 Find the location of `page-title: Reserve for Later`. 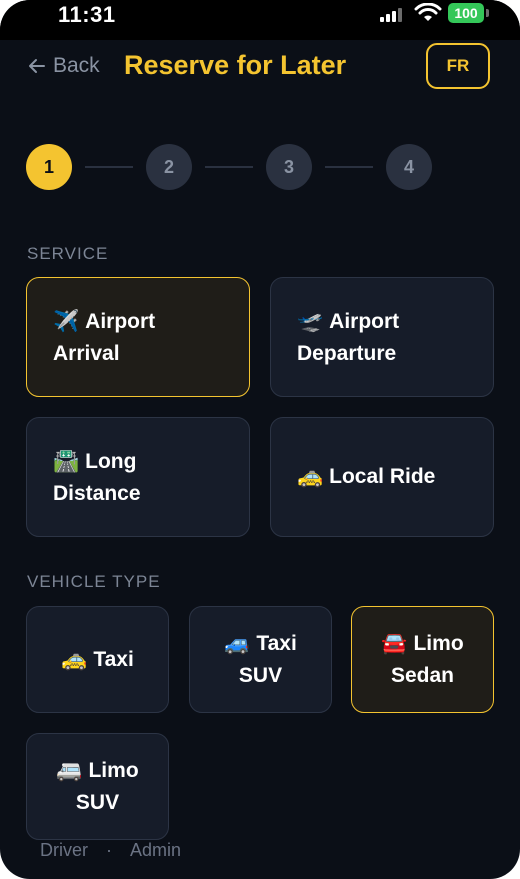

page-title: Reserve for Later is located at coordinates (235, 65).